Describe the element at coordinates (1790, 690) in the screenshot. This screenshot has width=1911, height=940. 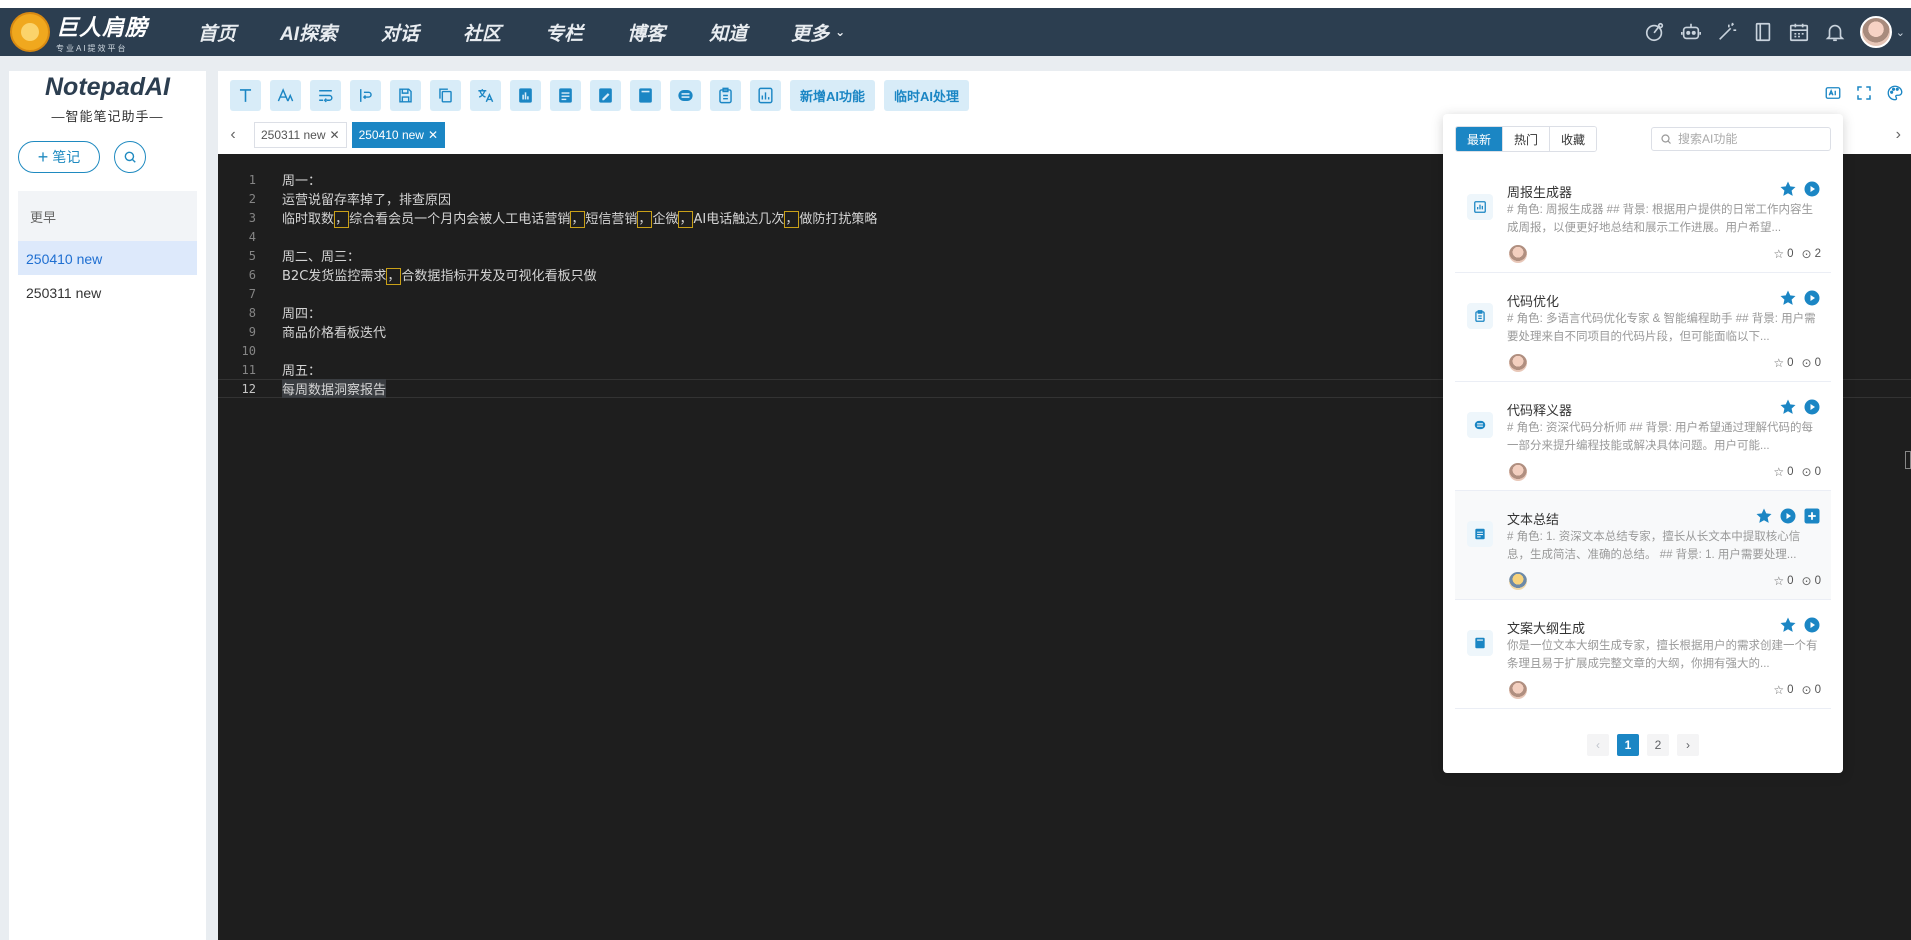
I see `star-count: 0` at that location.